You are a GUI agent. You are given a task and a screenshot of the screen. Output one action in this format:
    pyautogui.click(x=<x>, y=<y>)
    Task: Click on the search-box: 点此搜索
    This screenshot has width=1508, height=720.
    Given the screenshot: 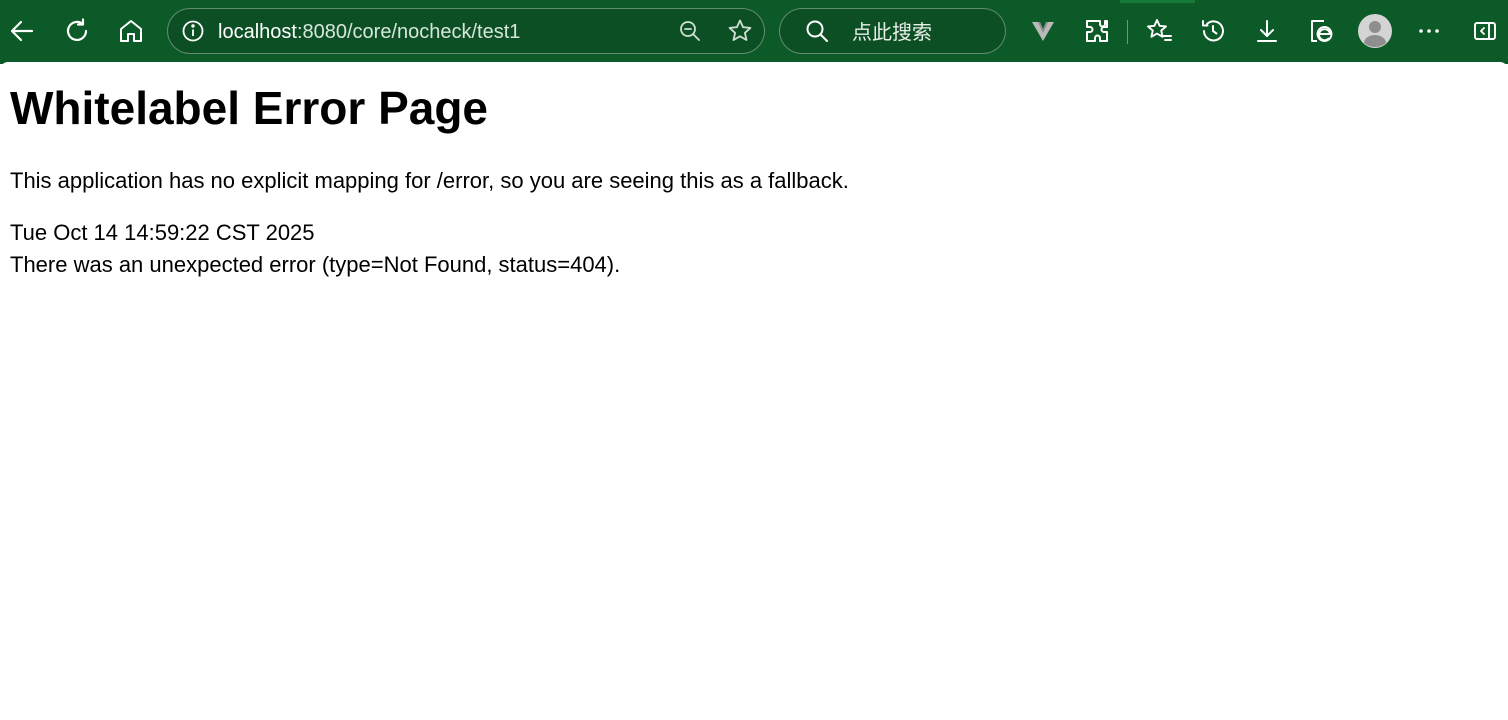 What is the action you would take?
    pyautogui.click(x=892, y=31)
    